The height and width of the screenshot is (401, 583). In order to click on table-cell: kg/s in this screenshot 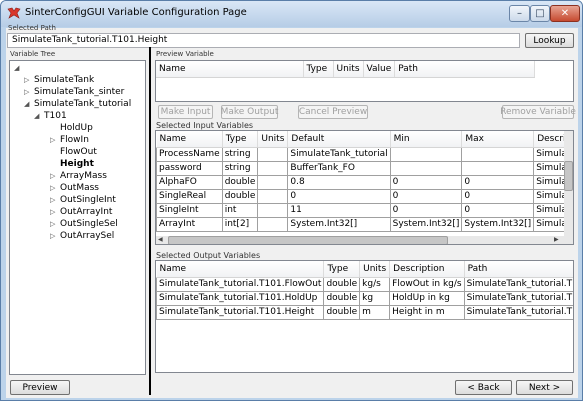, I will do `click(375, 284)`.